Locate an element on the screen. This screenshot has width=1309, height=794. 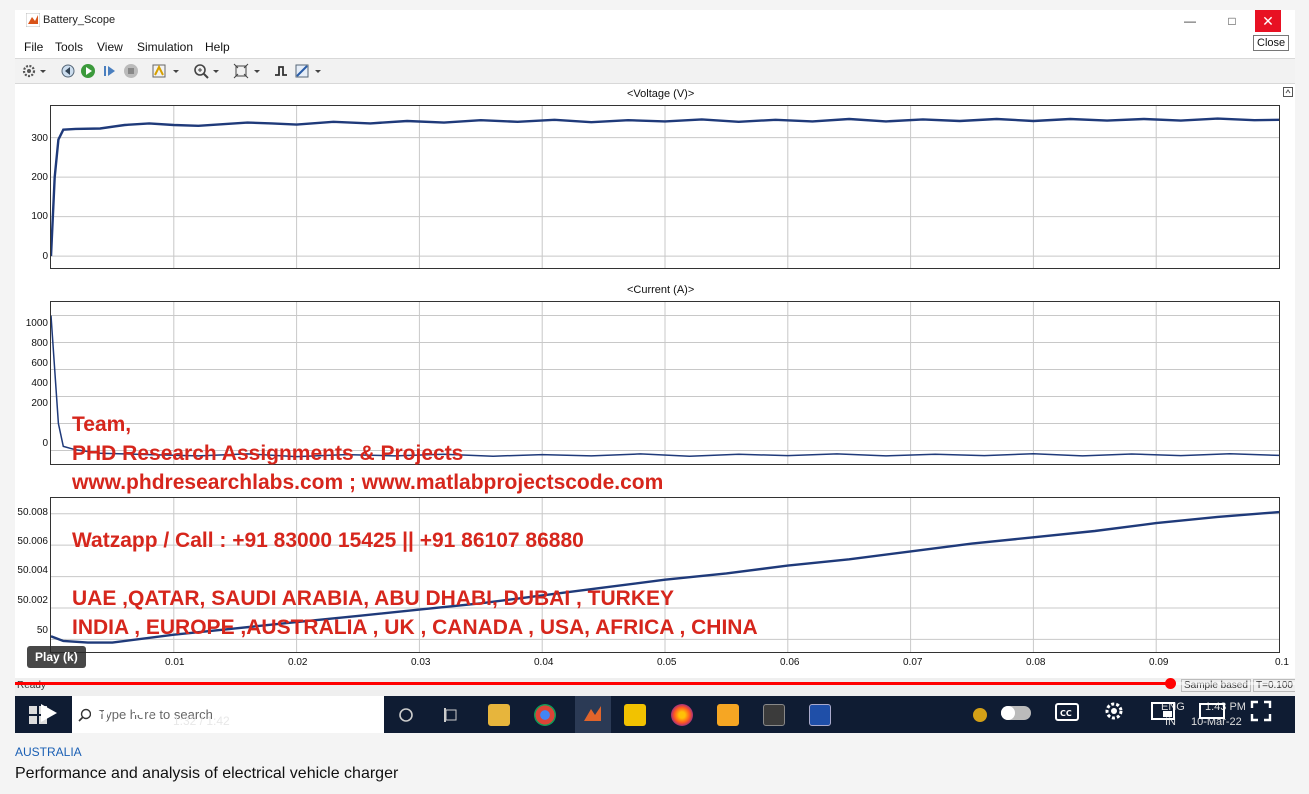
current-ytick: 800 is located at coordinates (39, 343).